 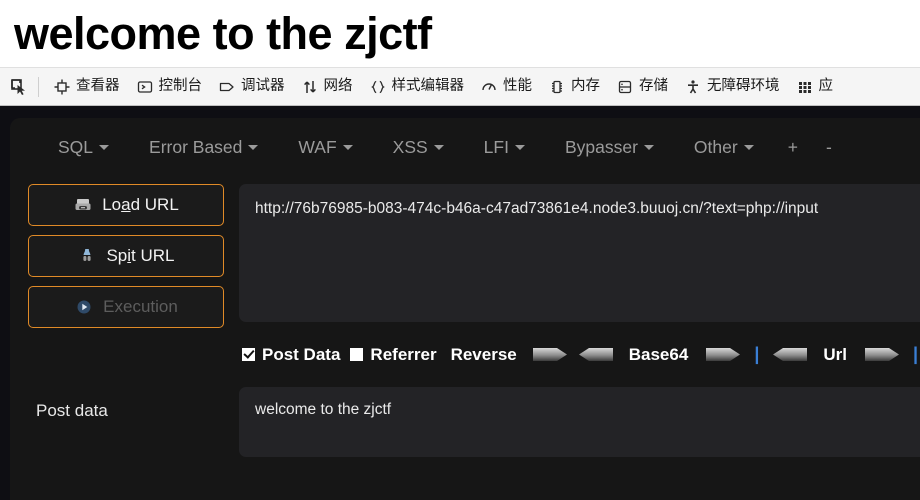 I want to click on devtools-tab-style-editor: 样式编辑器, so click(x=417, y=87).